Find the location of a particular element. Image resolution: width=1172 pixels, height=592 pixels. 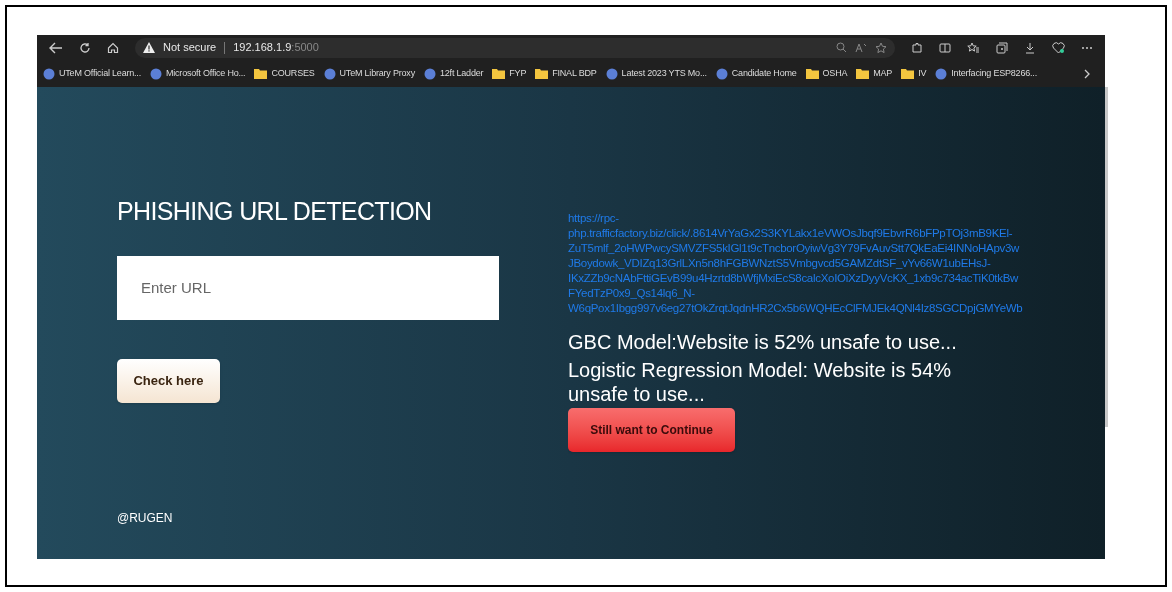

split-screen-icon is located at coordinates (945, 47).